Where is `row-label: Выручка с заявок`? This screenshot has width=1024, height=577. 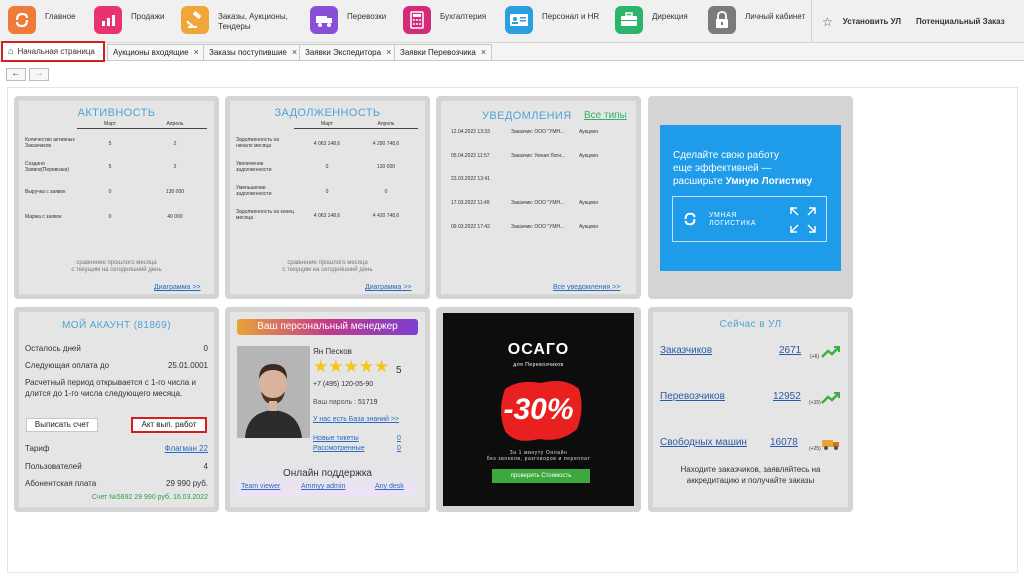 row-label: Выручка с заявок is located at coordinates (45, 192).